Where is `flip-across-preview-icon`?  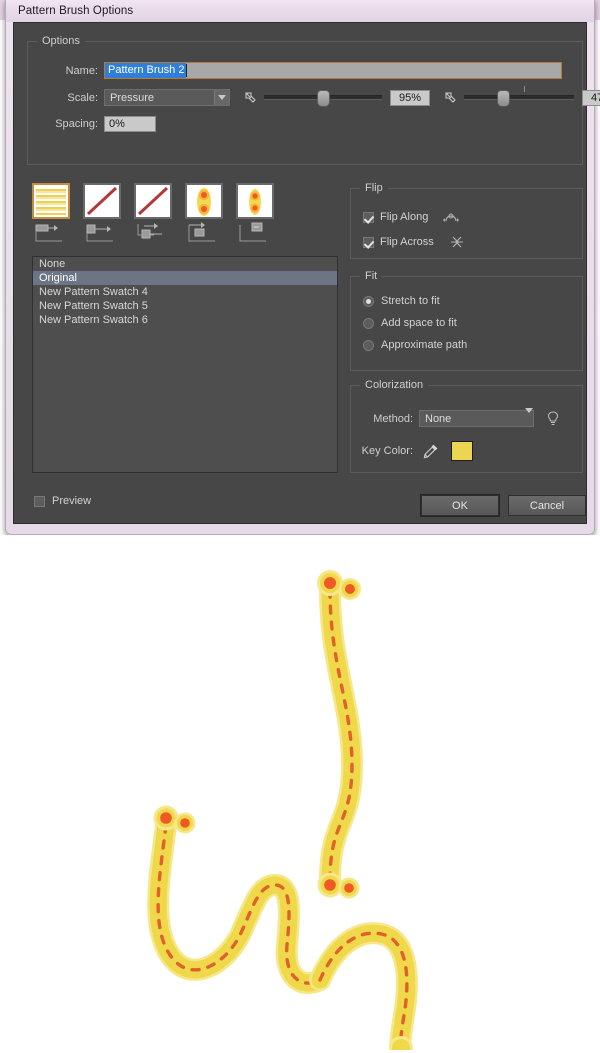 flip-across-preview-icon is located at coordinates (456, 242).